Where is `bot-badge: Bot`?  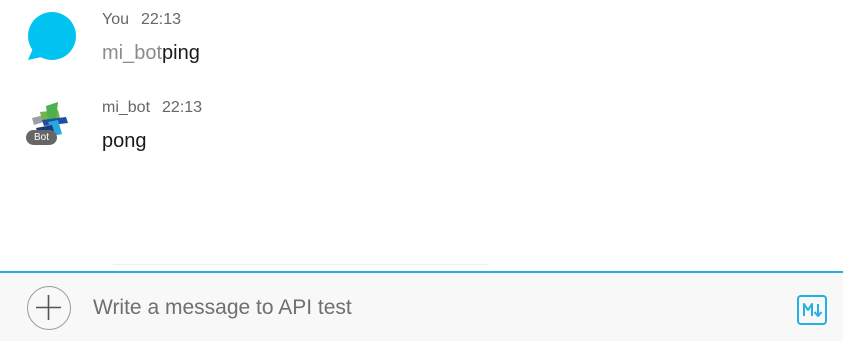
bot-badge: Bot is located at coordinates (41, 137).